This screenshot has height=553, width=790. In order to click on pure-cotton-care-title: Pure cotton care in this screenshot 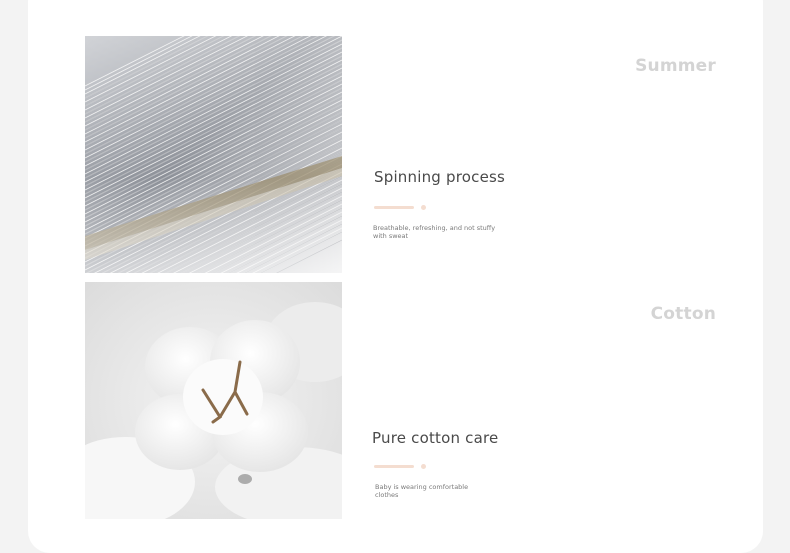, I will do `click(435, 438)`.